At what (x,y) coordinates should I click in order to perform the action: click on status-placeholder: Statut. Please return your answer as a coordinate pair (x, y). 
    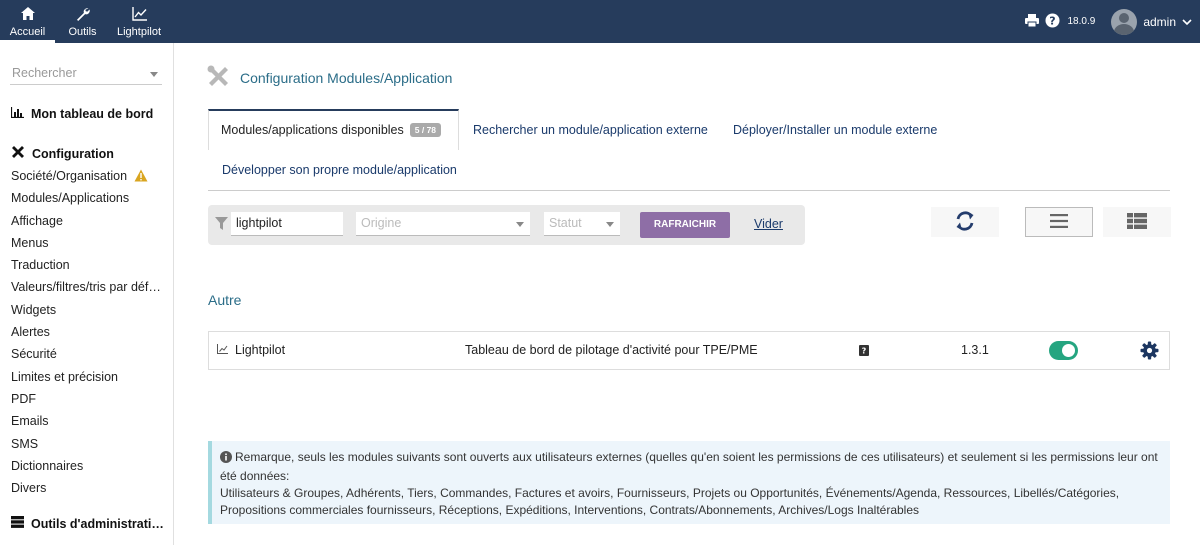
    Looking at the image, I should click on (565, 223).